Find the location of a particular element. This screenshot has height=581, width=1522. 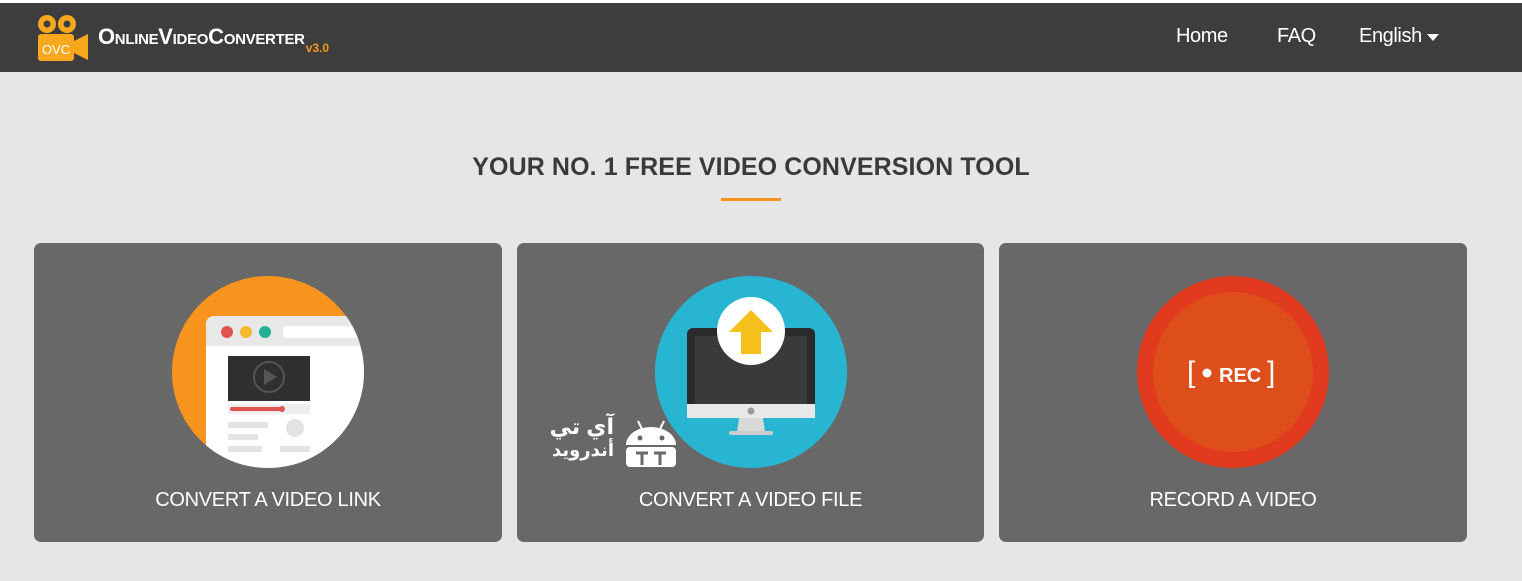

brand-name: OnlineVideoConverter is located at coordinates (201, 36).